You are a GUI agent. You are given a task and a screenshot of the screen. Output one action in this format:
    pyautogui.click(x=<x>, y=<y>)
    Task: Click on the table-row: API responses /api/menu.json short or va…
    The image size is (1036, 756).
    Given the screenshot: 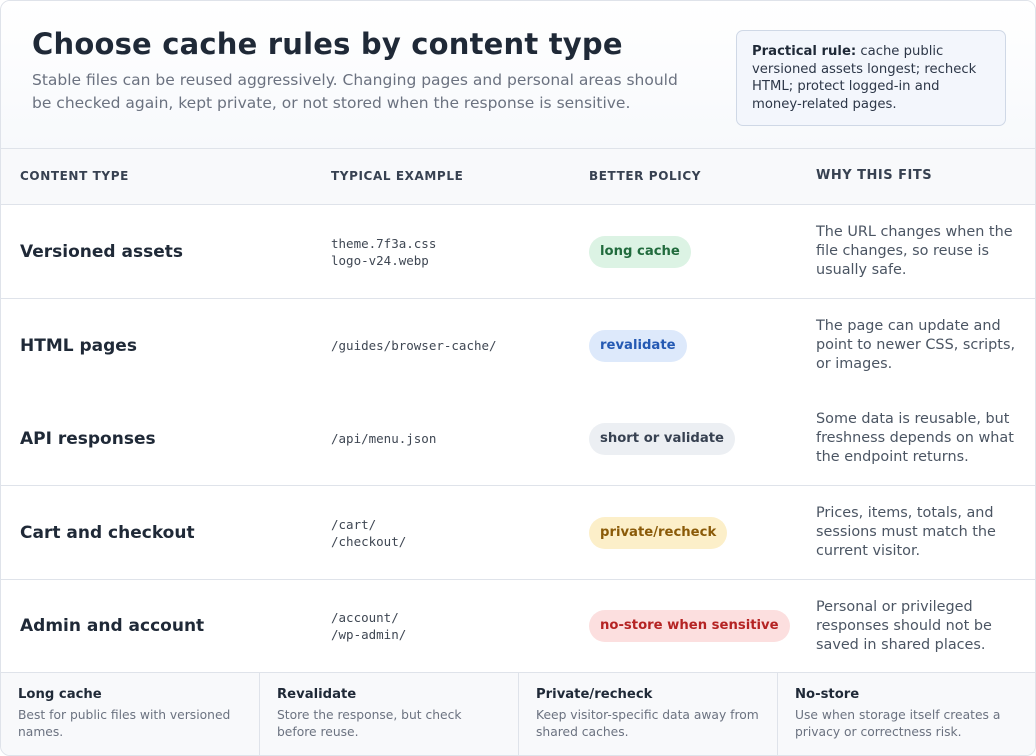 What is the action you would take?
    pyautogui.click(x=518, y=439)
    